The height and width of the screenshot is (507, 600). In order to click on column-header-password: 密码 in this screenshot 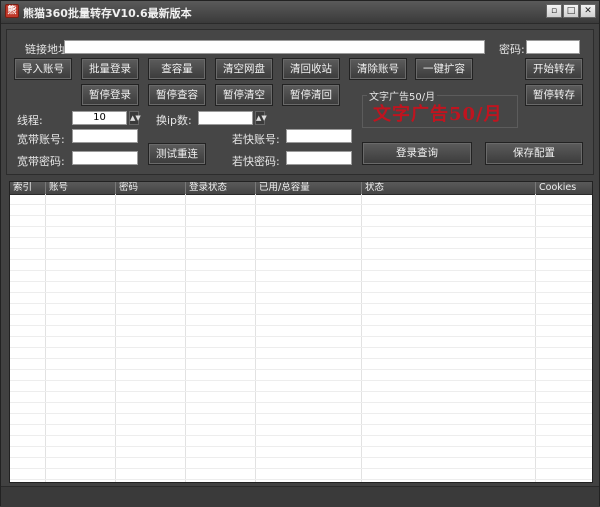, I will do `click(151, 188)`.